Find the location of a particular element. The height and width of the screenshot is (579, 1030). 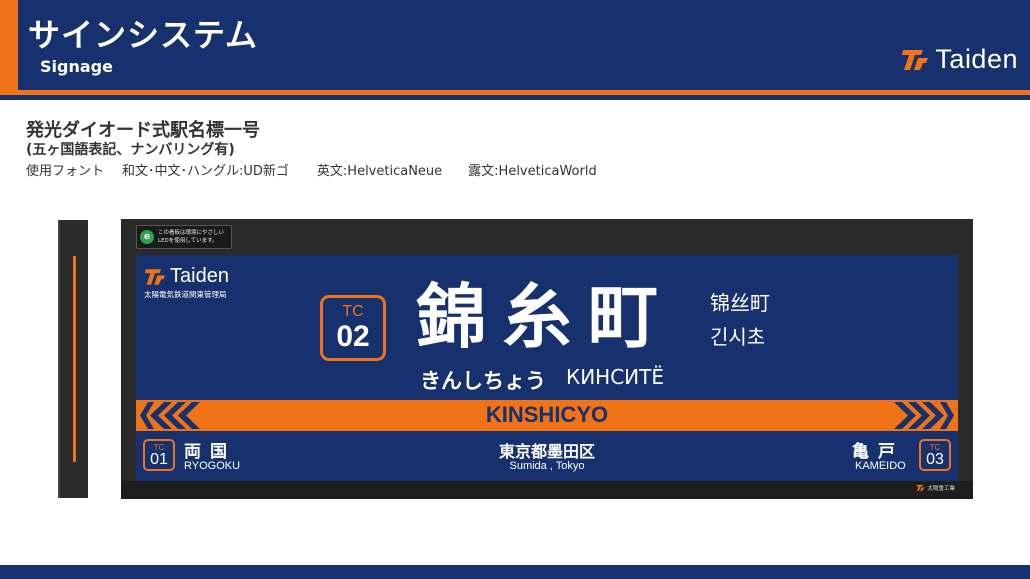

brand-logo: Taiden is located at coordinates (959, 59).